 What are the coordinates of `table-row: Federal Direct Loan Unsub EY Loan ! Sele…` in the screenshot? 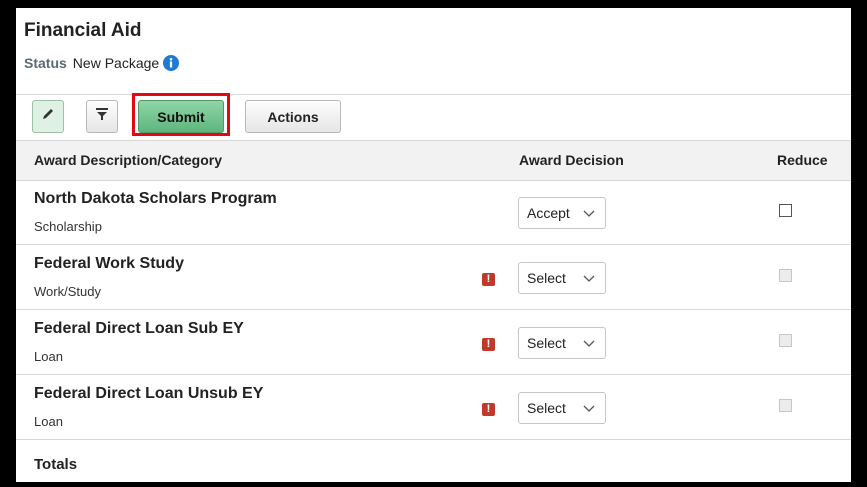 It's located at (433, 407).